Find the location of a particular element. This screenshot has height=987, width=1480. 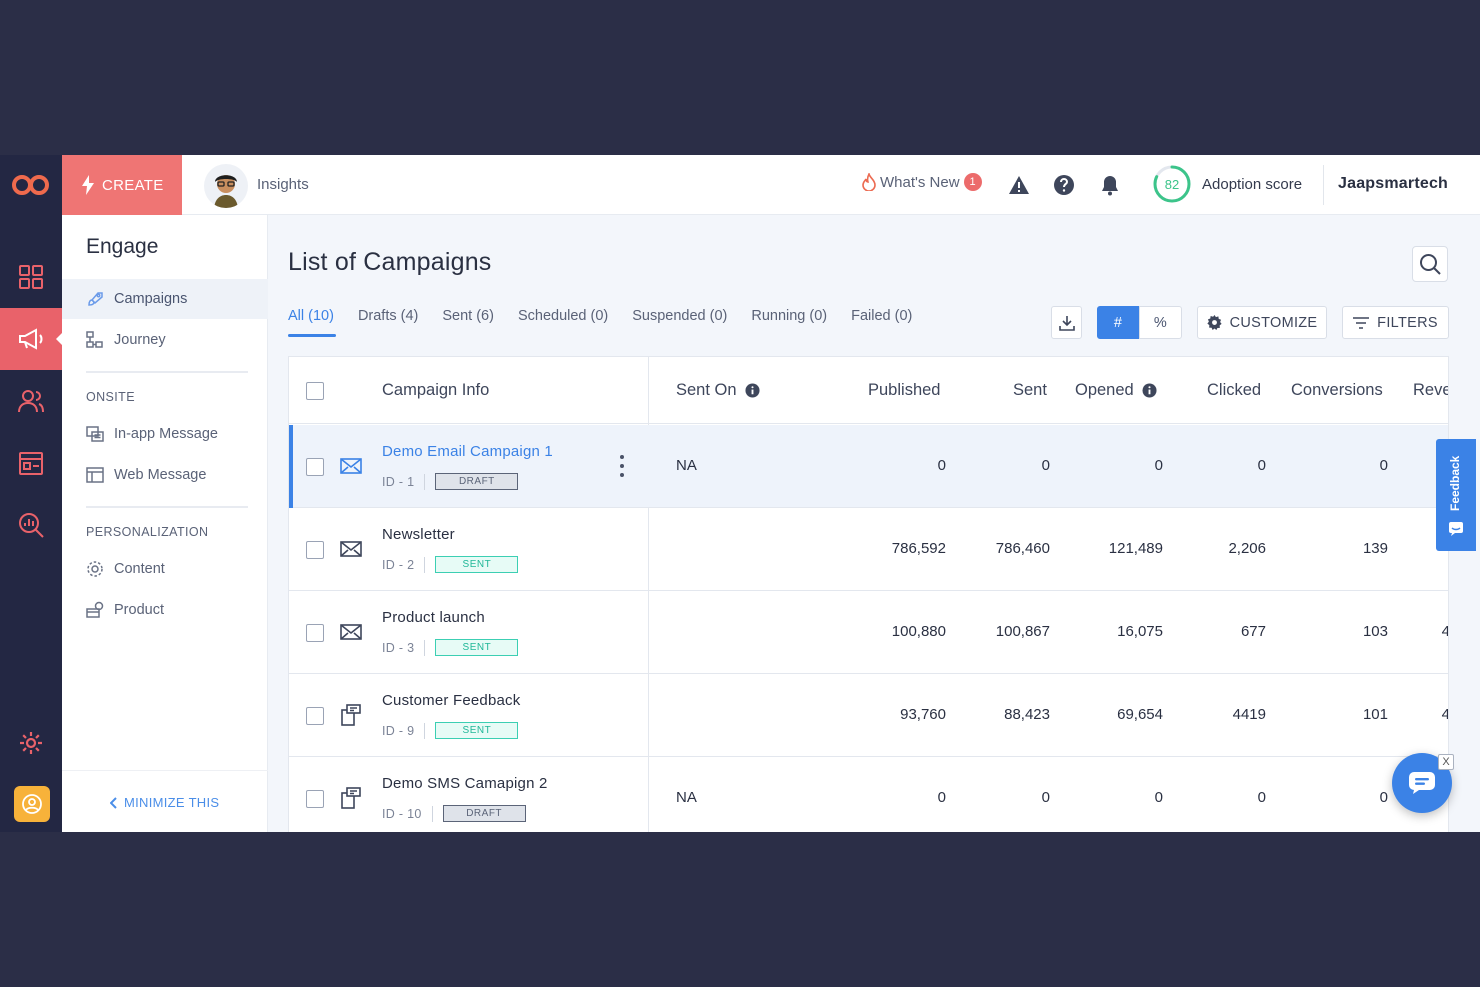

nav-item-journey: Journey is located at coordinates (165, 340).